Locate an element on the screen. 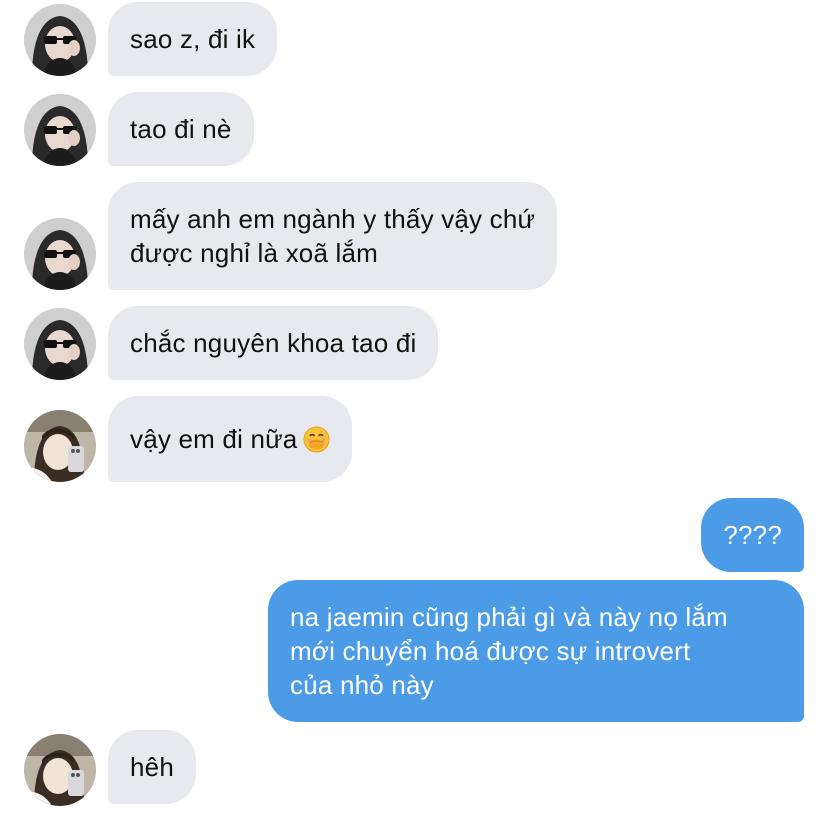  message-text: ???? is located at coordinates (752, 535).